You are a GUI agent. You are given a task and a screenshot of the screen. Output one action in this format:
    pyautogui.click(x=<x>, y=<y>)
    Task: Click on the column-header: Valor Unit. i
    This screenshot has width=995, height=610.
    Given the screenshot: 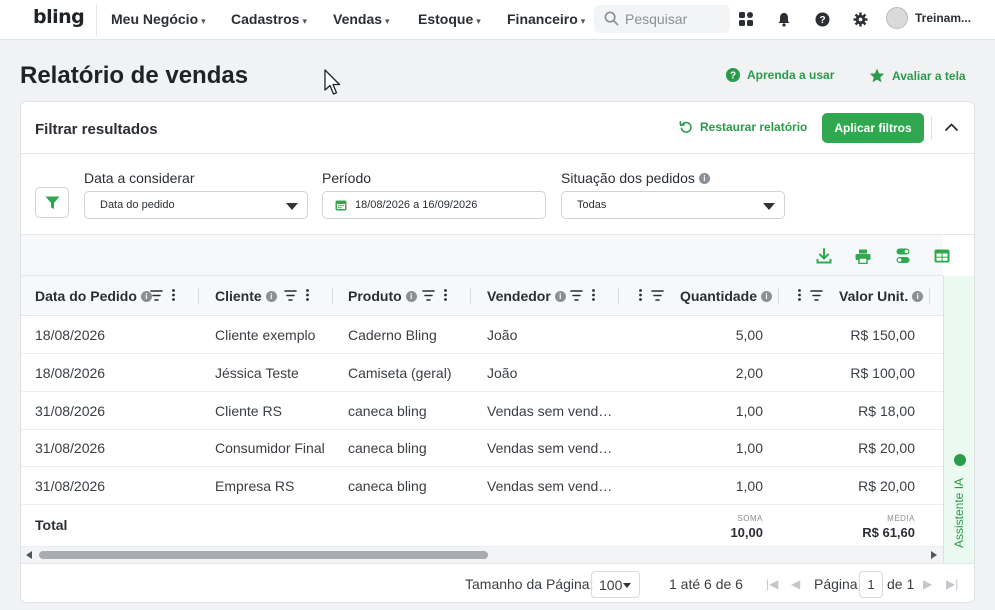 What is the action you would take?
    pyautogui.click(x=881, y=296)
    